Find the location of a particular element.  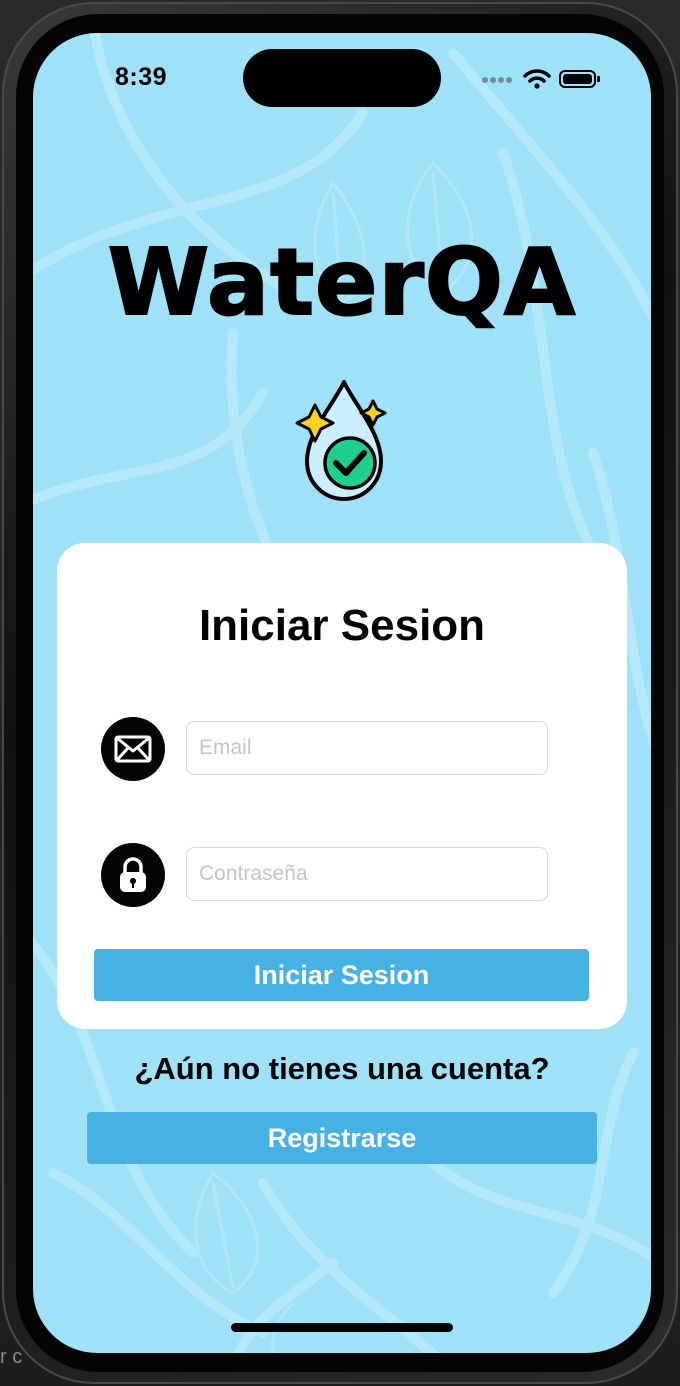

envelope-icon-glyph is located at coordinates (133, 749).